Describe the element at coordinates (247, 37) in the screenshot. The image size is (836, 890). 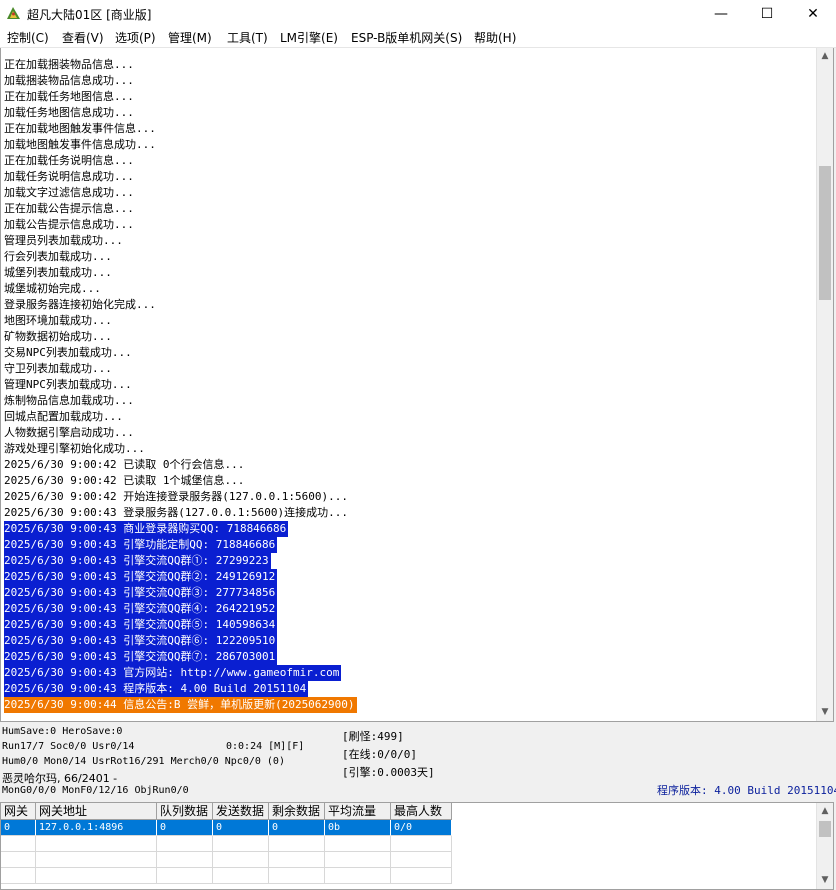
I see `menu-tools: 工具(T)` at that location.